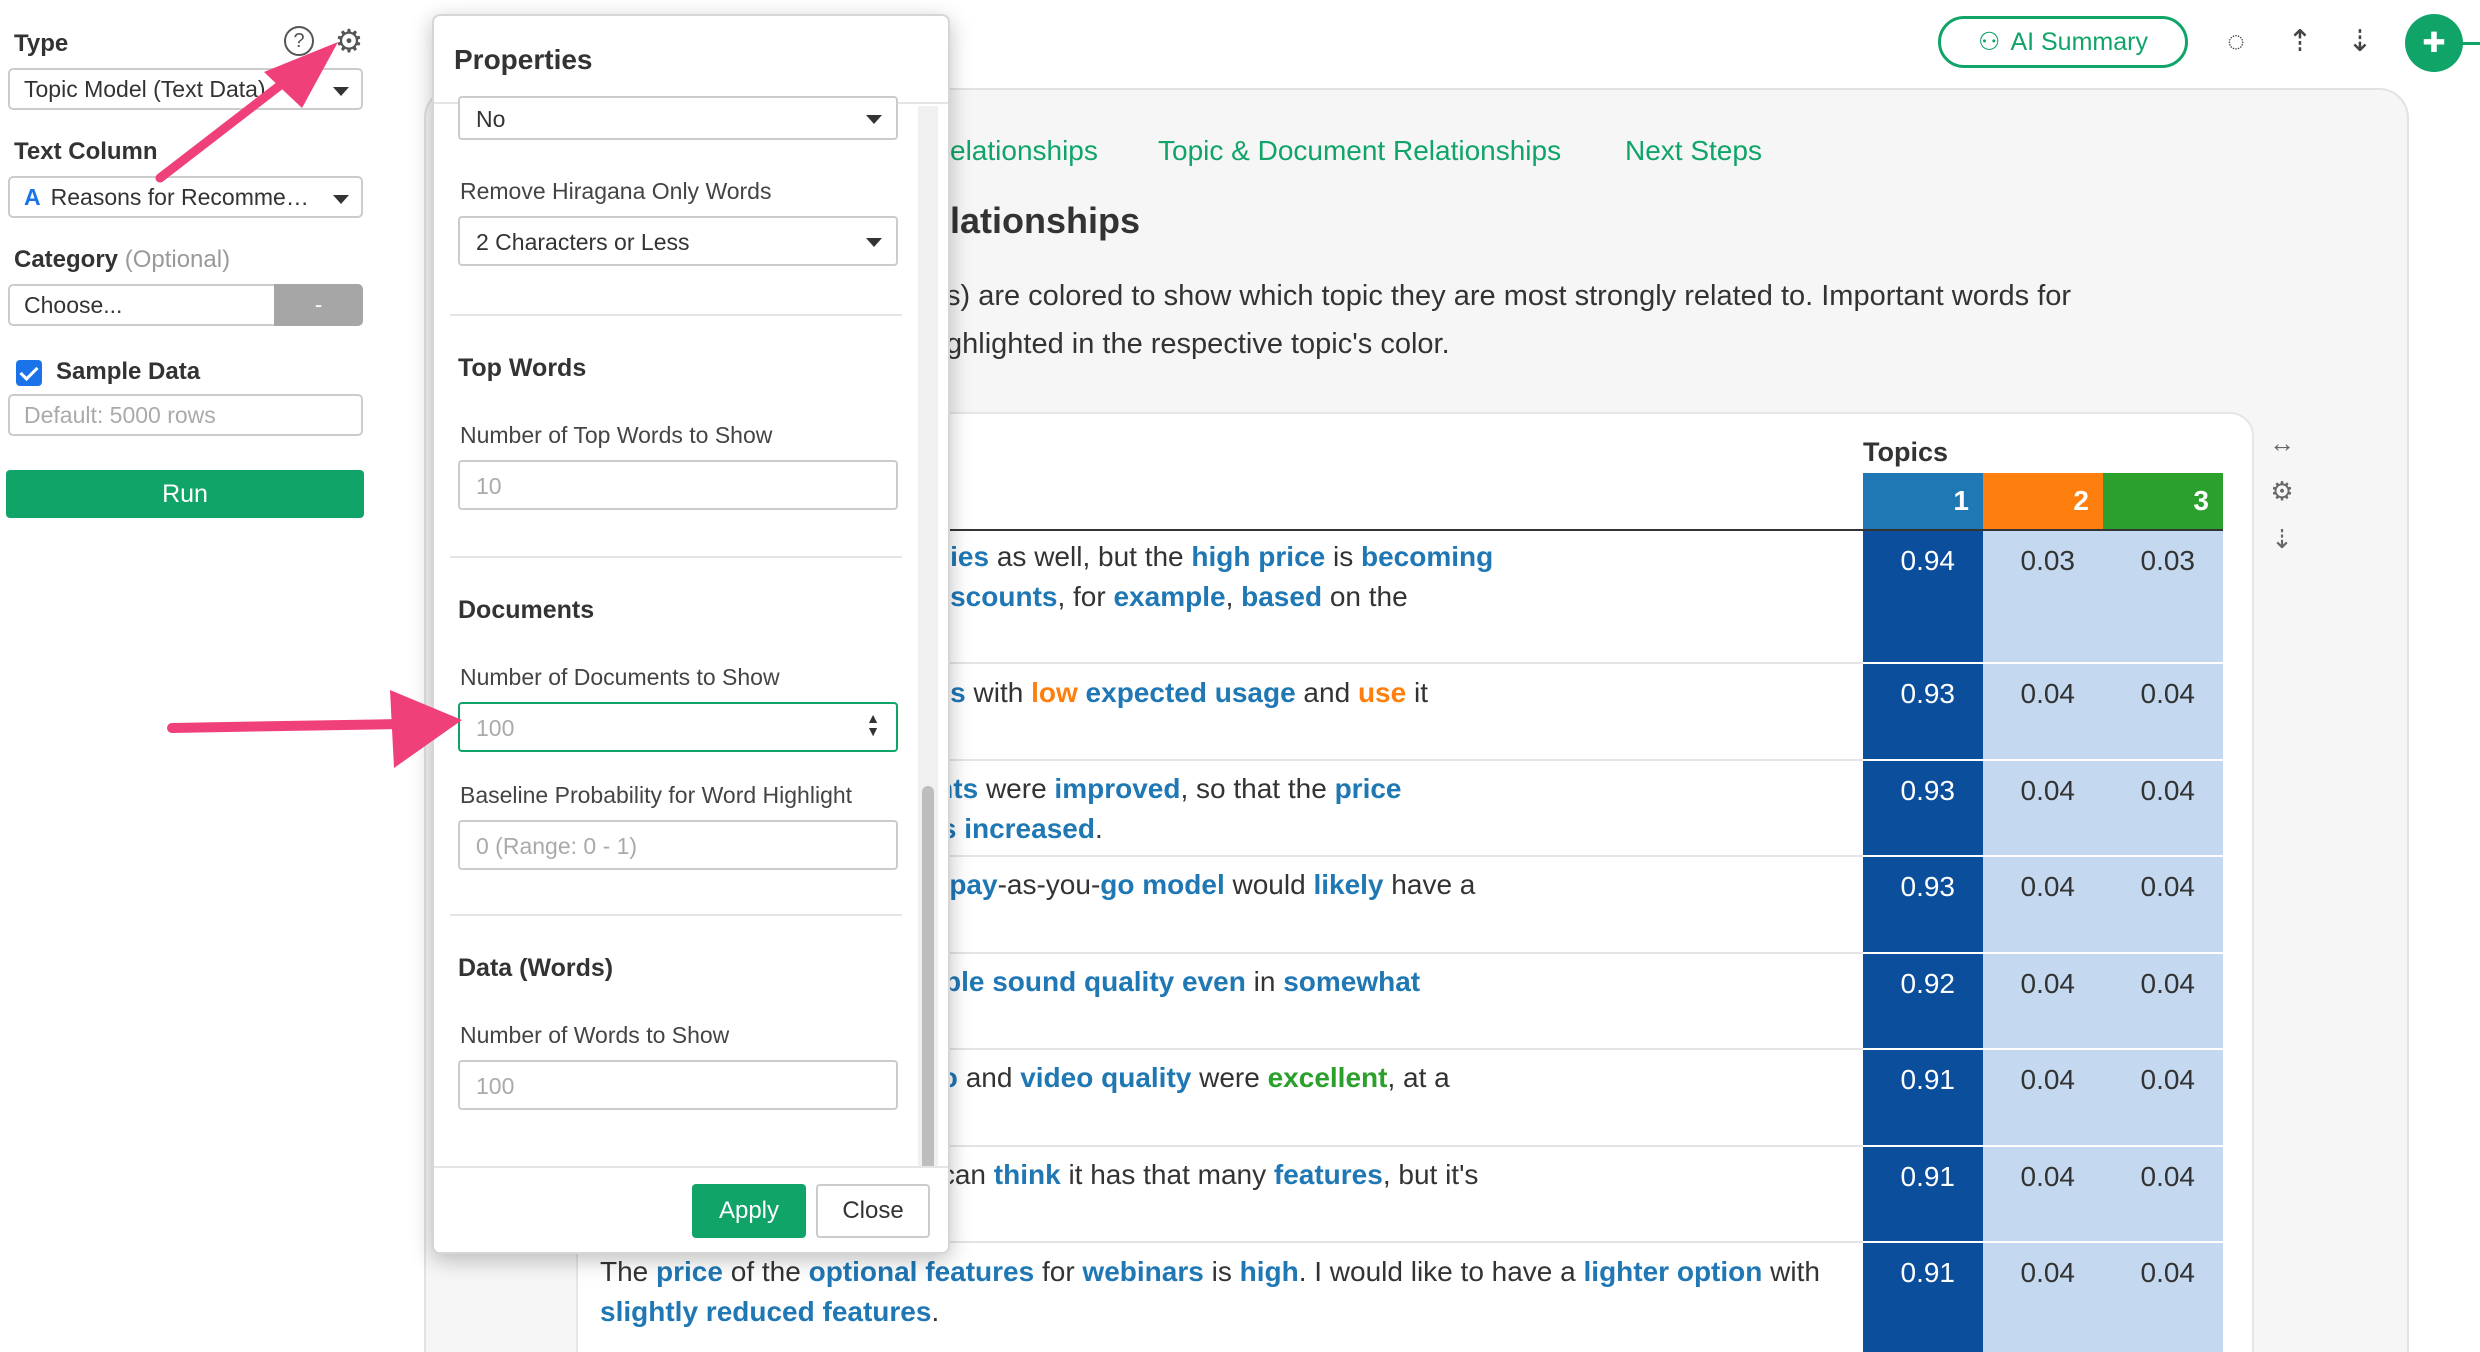 This screenshot has width=2480, height=1352. Describe the element at coordinates (678, 1085) in the screenshot. I see `data-words-input: 100` at that location.